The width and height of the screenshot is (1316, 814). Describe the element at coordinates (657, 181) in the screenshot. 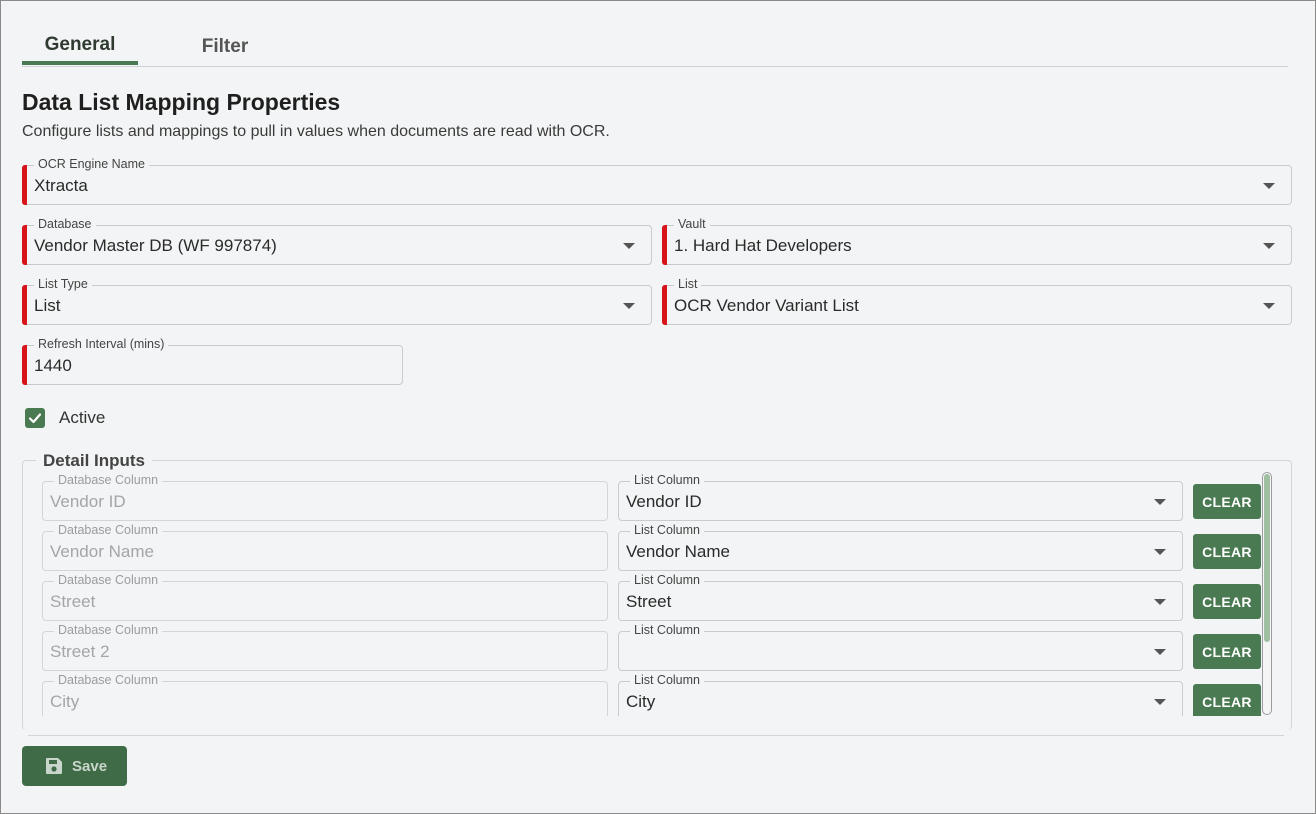

I see `ocr-engine-select: OCR Engine Name Xtracta` at that location.